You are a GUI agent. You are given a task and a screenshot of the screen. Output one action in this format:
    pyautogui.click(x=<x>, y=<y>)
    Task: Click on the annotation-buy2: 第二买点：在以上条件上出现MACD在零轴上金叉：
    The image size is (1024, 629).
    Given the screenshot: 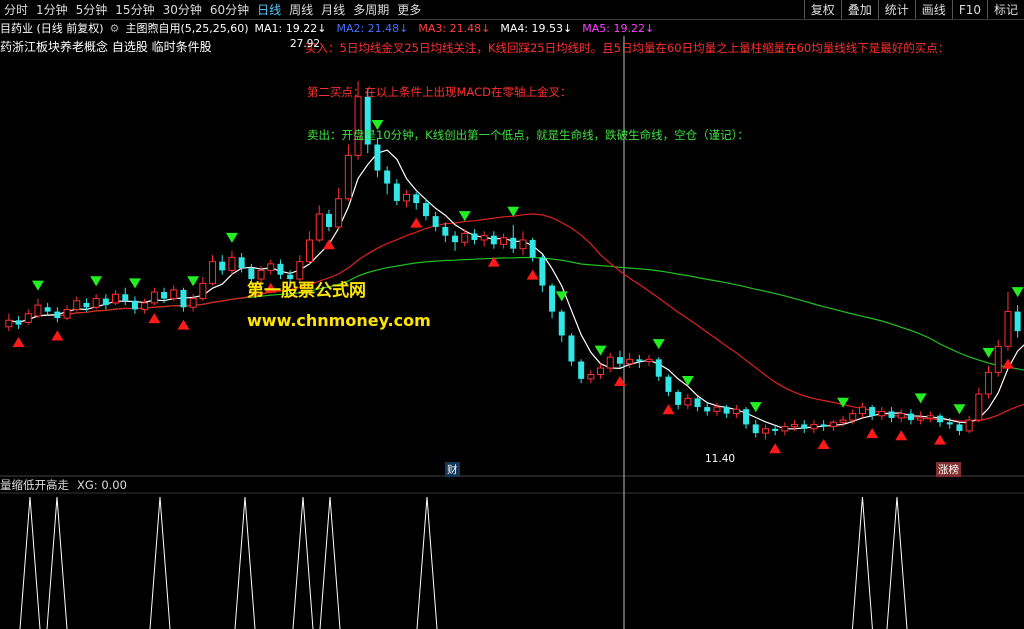 What is the action you would take?
    pyautogui.click(x=439, y=92)
    